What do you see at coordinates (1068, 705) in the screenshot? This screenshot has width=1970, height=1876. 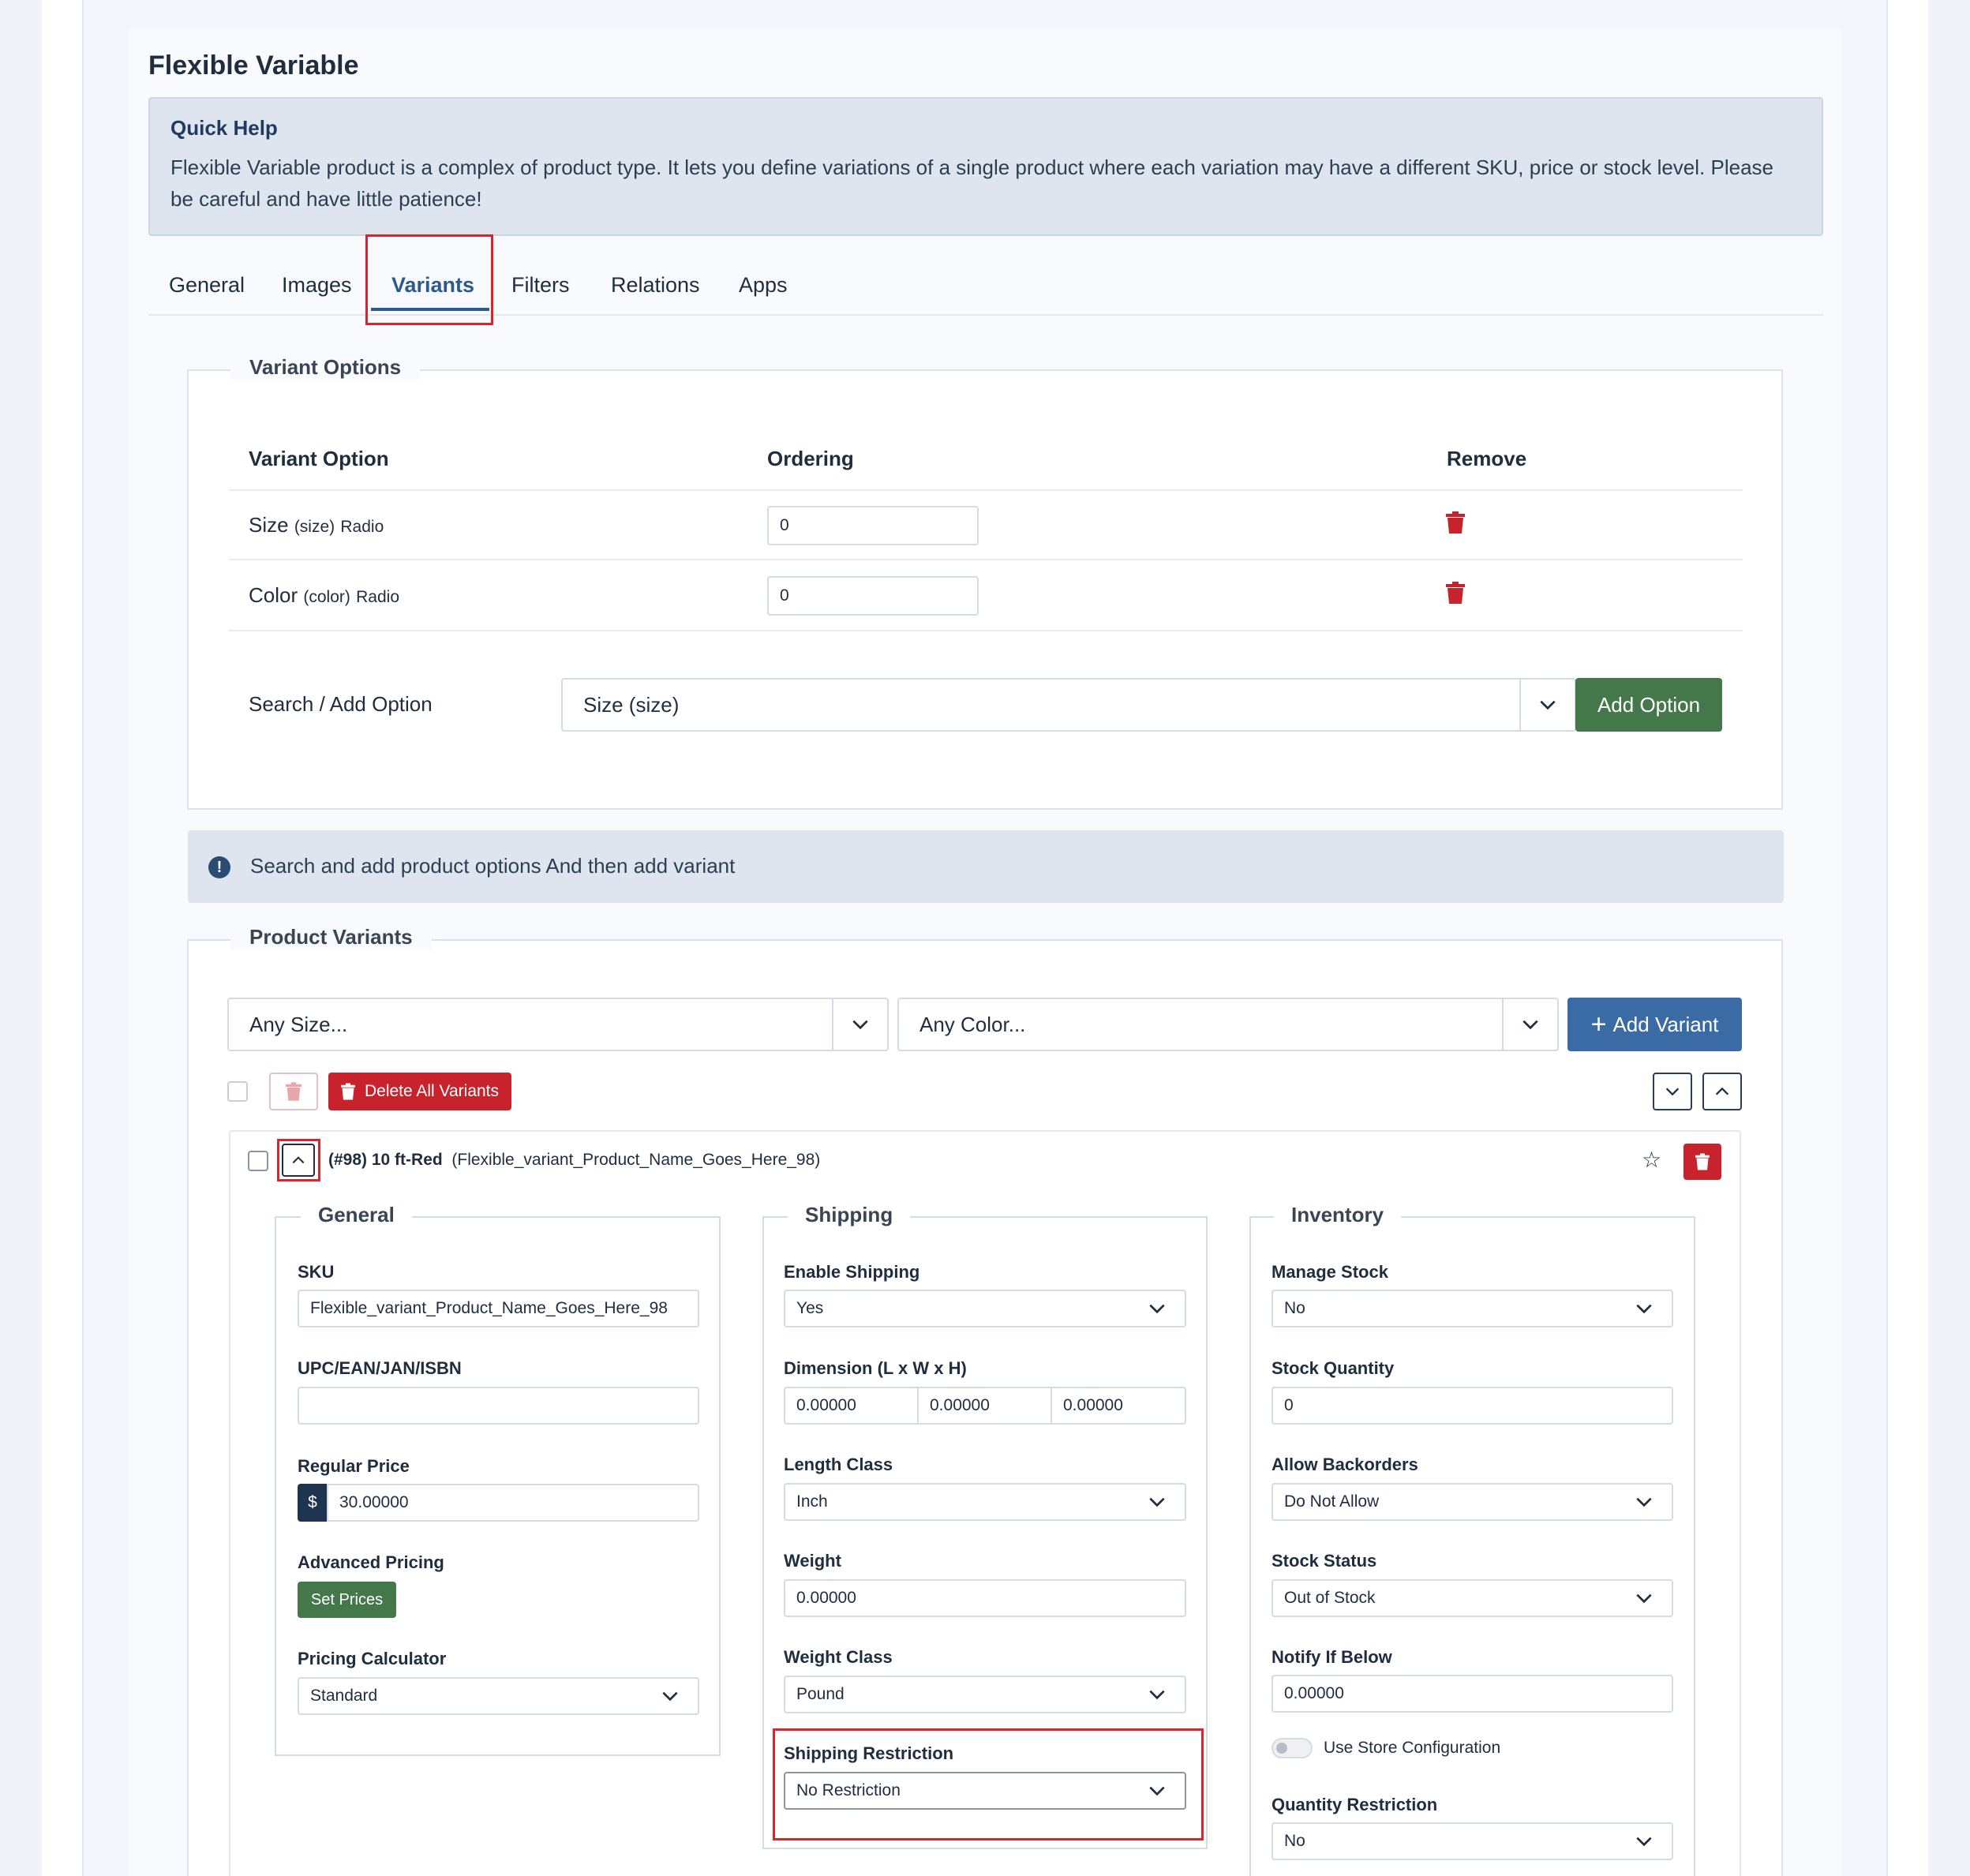 I see `option-search-select: Size (size)` at bounding box center [1068, 705].